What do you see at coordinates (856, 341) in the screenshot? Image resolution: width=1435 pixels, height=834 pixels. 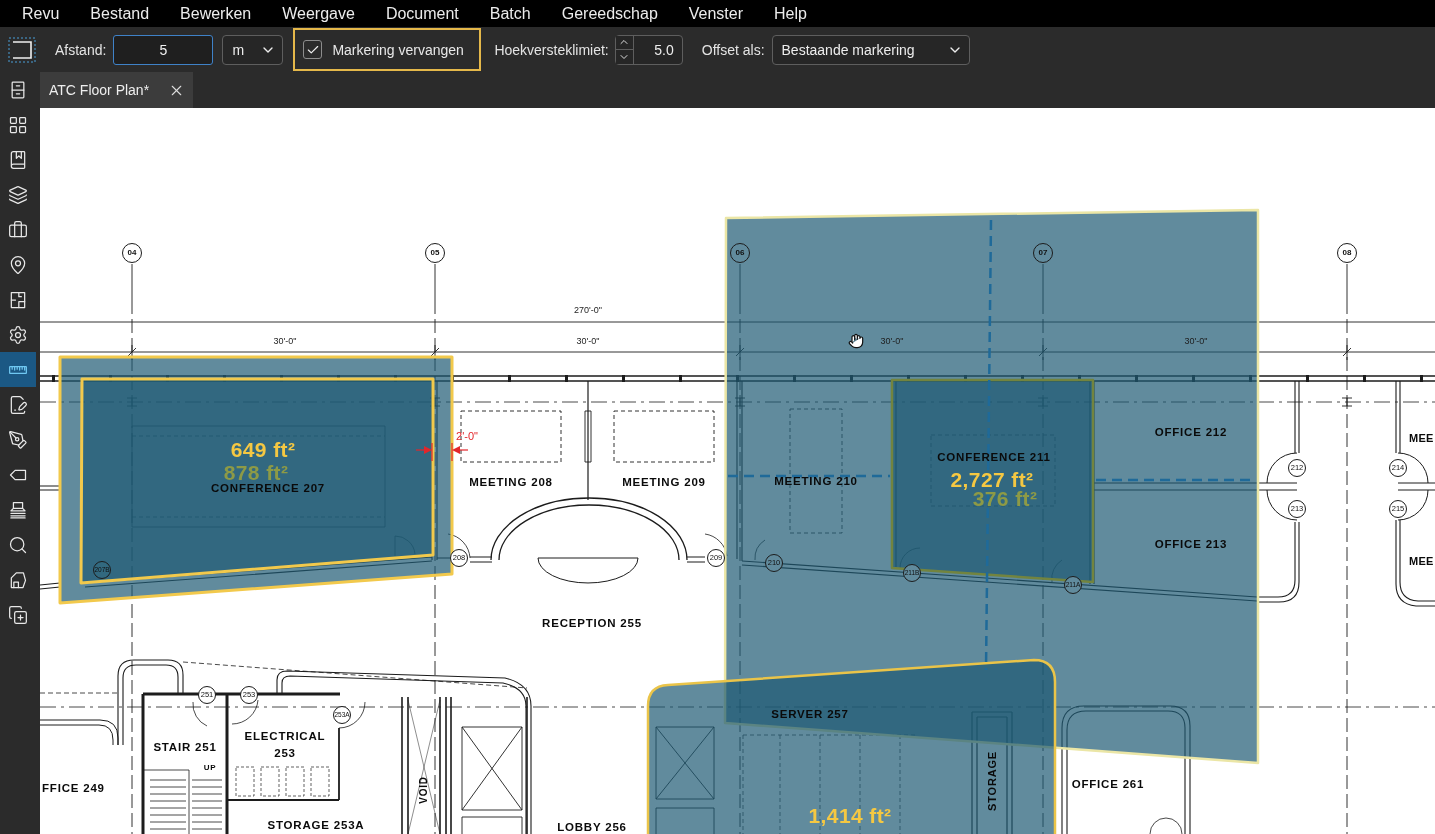 I see `hand-cursor-icon` at bounding box center [856, 341].